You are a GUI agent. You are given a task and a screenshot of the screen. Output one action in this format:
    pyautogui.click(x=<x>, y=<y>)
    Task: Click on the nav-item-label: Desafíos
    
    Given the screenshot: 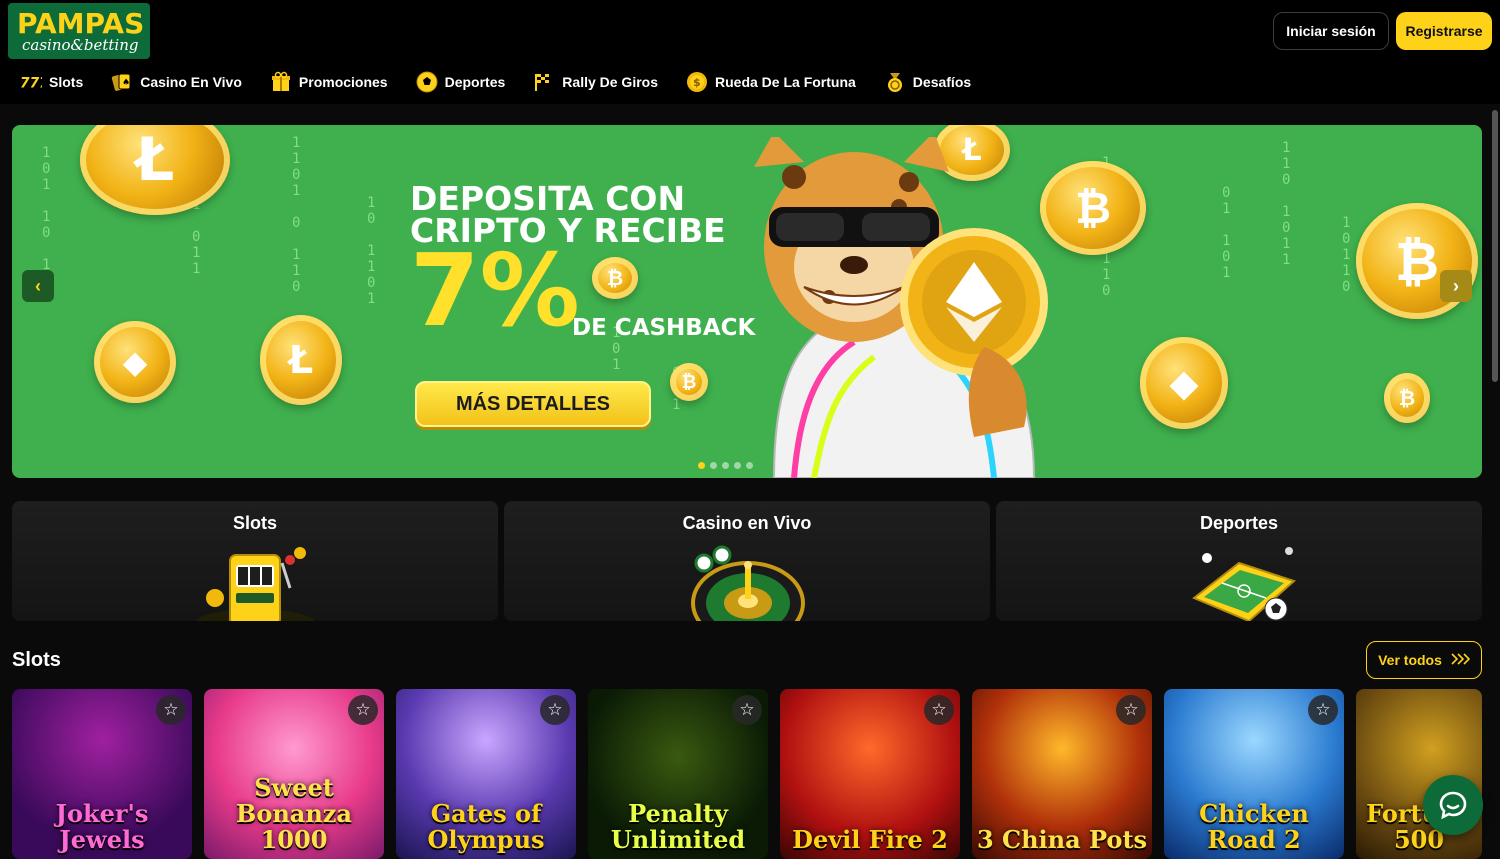 What is the action you would take?
    pyautogui.click(x=942, y=82)
    